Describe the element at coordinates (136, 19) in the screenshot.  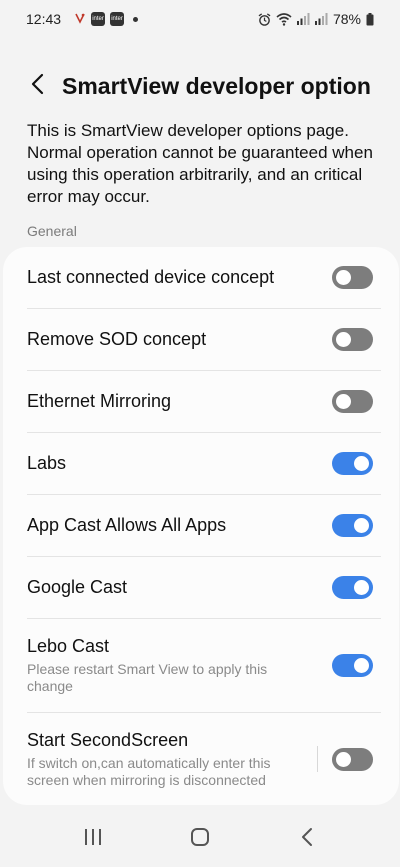
I see `more-notifications-dot` at that location.